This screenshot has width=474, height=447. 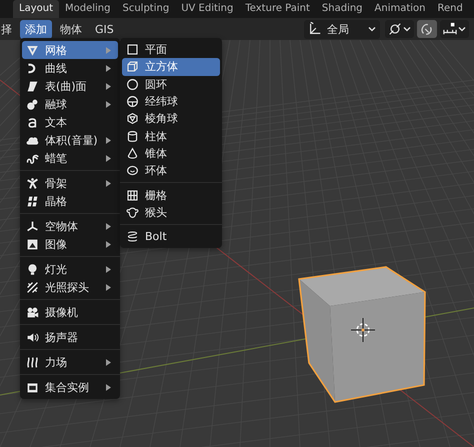 What do you see at coordinates (70, 226) in the screenshot?
I see `menu-item: 空物体` at bounding box center [70, 226].